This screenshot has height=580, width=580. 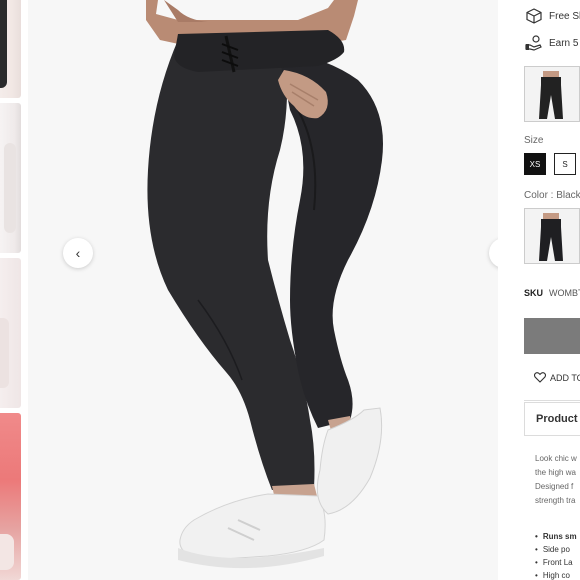 I want to click on add-to-wishlist-button: ADD TO, so click(x=557, y=377).